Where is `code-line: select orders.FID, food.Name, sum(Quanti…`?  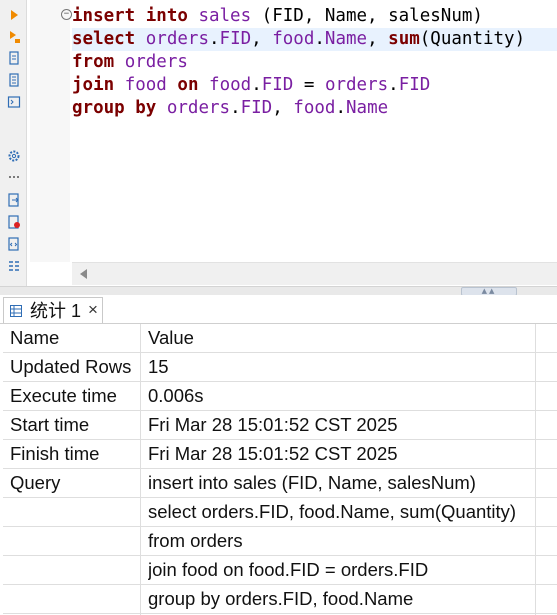 code-line: select orders.FID, food.Name, sum(Quanti… is located at coordinates (314, 39).